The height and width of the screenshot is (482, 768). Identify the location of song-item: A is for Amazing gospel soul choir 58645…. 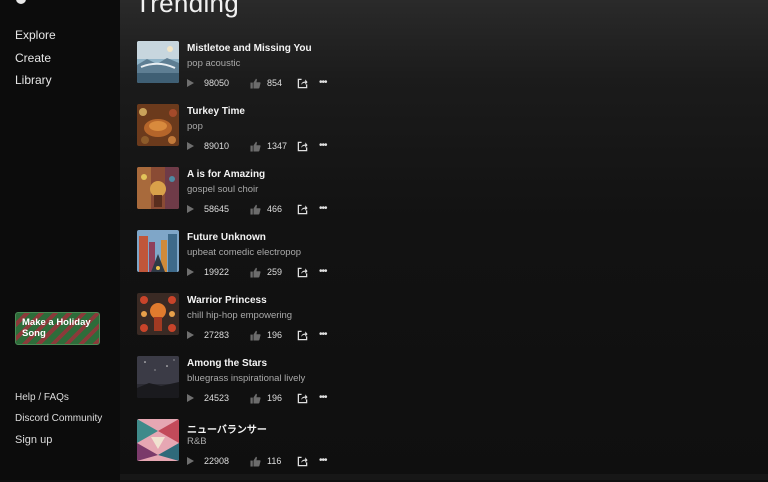
(302, 198).